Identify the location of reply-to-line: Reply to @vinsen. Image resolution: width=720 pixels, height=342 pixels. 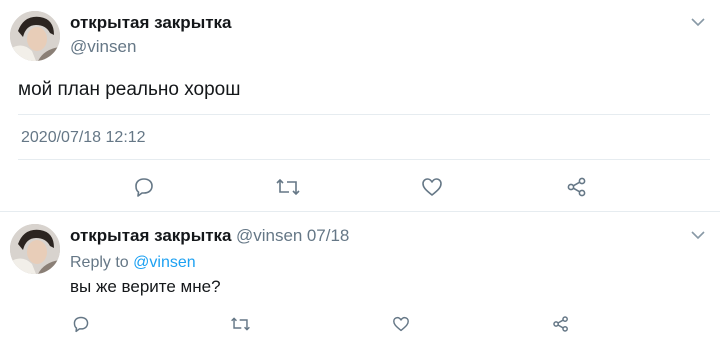
(133, 263).